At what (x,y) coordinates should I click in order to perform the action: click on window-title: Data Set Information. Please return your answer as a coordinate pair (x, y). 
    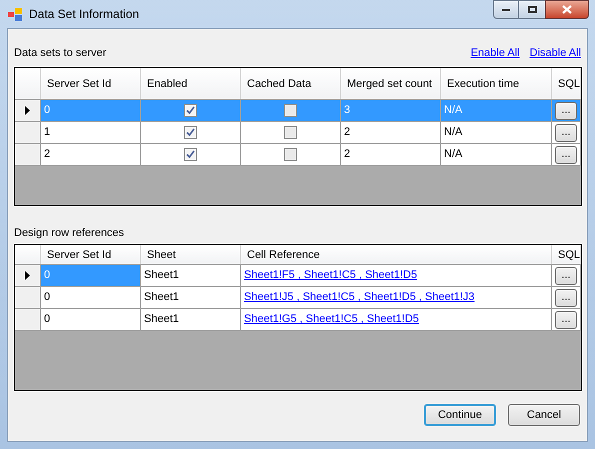
    Looking at the image, I should click on (84, 14).